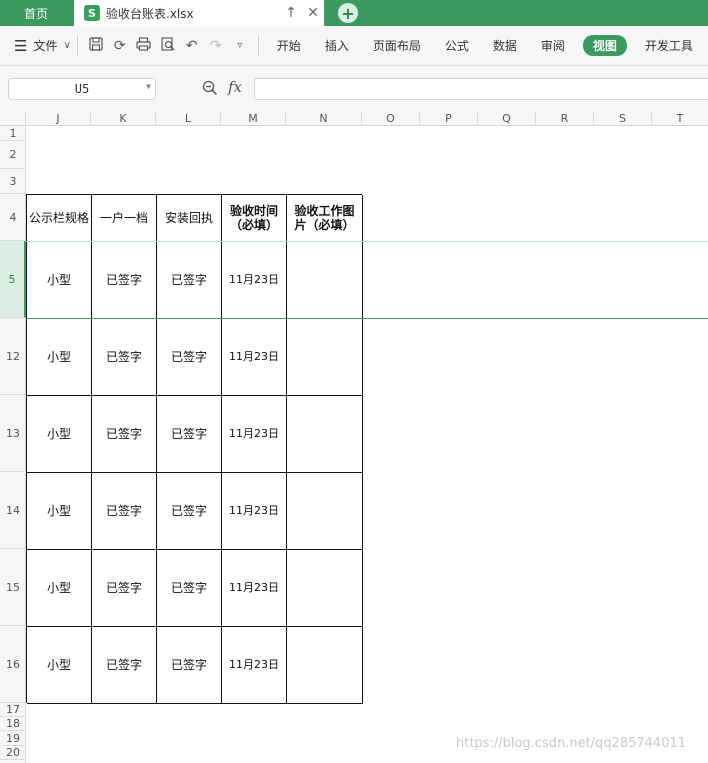  Describe the element at coordinates (13, 217) in the screenshot. I see `row-header: 4` at that location.